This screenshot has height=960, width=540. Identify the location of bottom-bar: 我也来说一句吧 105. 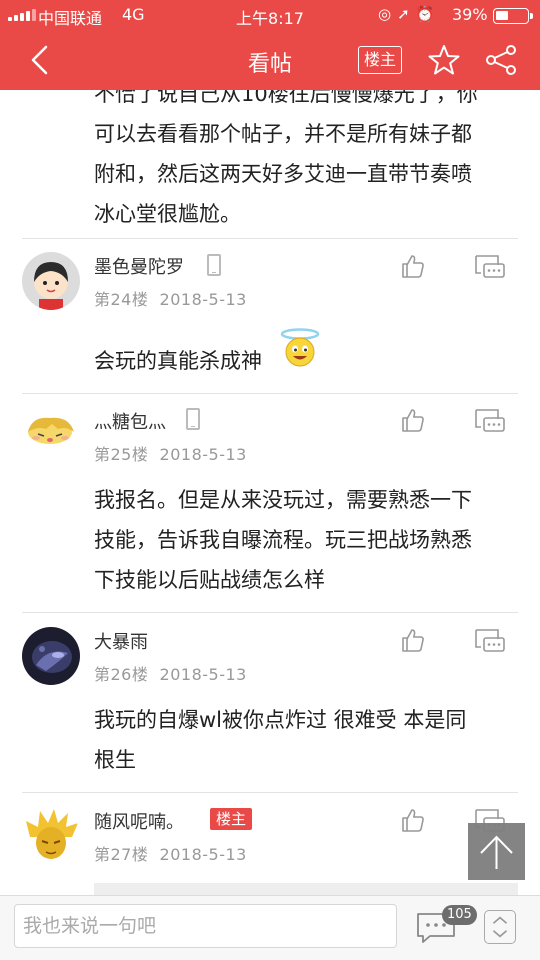
(270, 927).